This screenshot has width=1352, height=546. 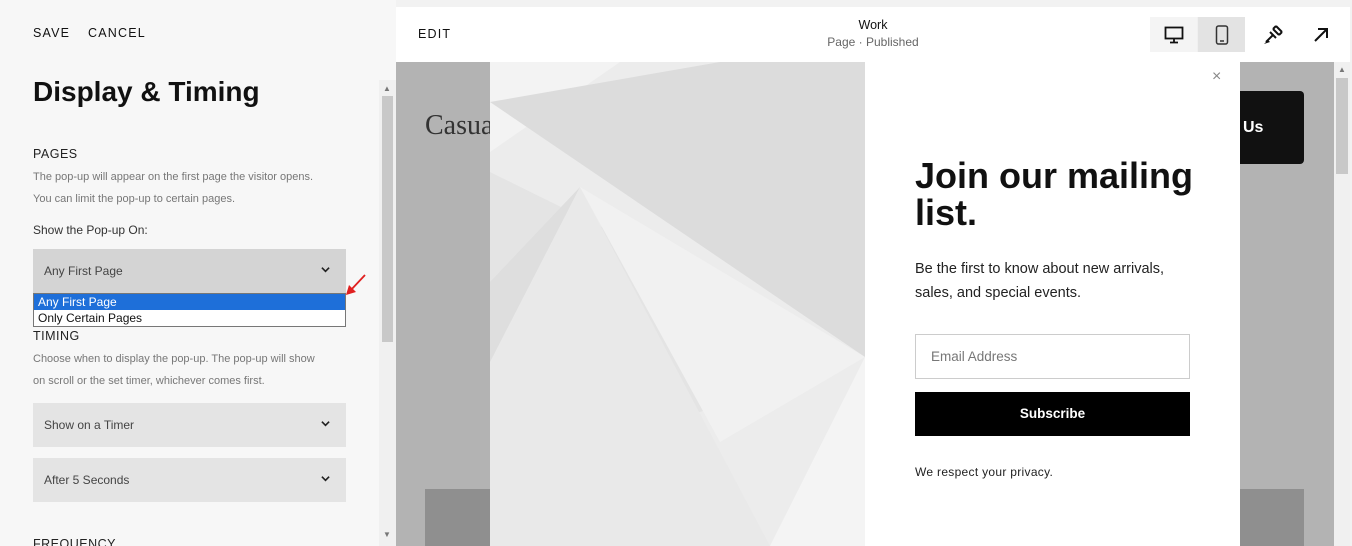 What do you see at coordinates (189, 480) in the screenshot?
I see `timing-delay-select: After 5 Seconds` at bounding box center [189, 480].